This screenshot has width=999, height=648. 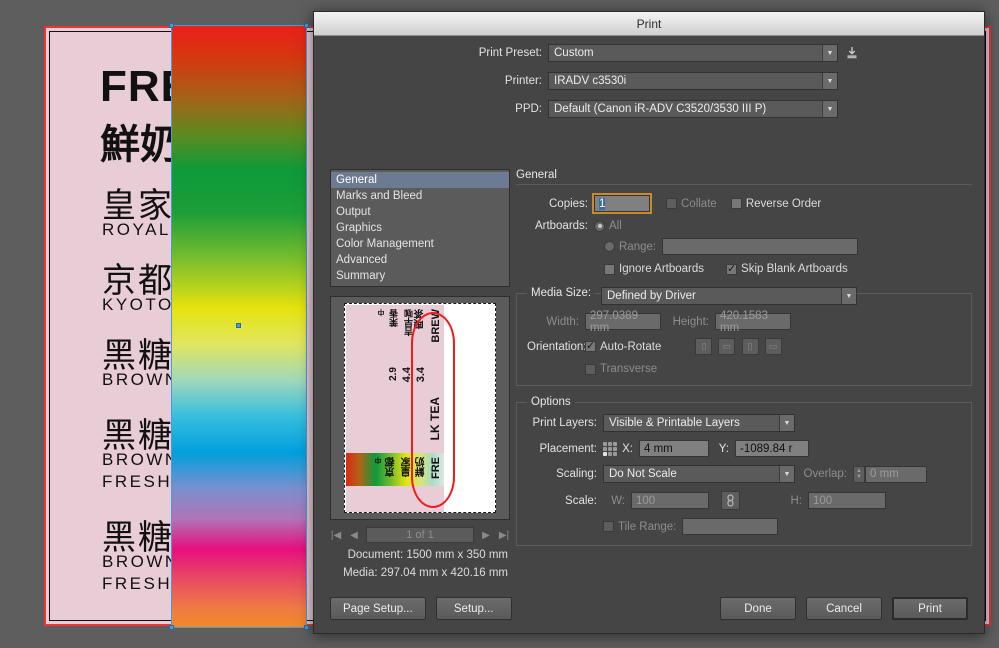 I want to click on portrait-down-icon: ▯, so click(x=750, y=346).